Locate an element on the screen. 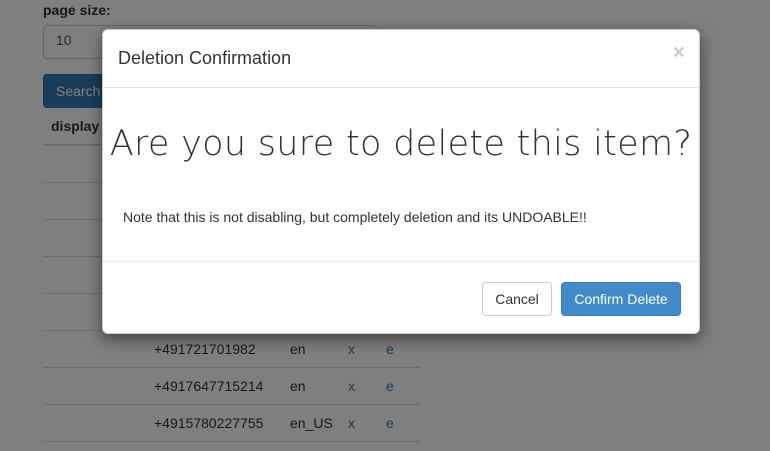 This screenshot has height=451, width=770. cancel-button: Cancel is located at coordinates (517, 299).